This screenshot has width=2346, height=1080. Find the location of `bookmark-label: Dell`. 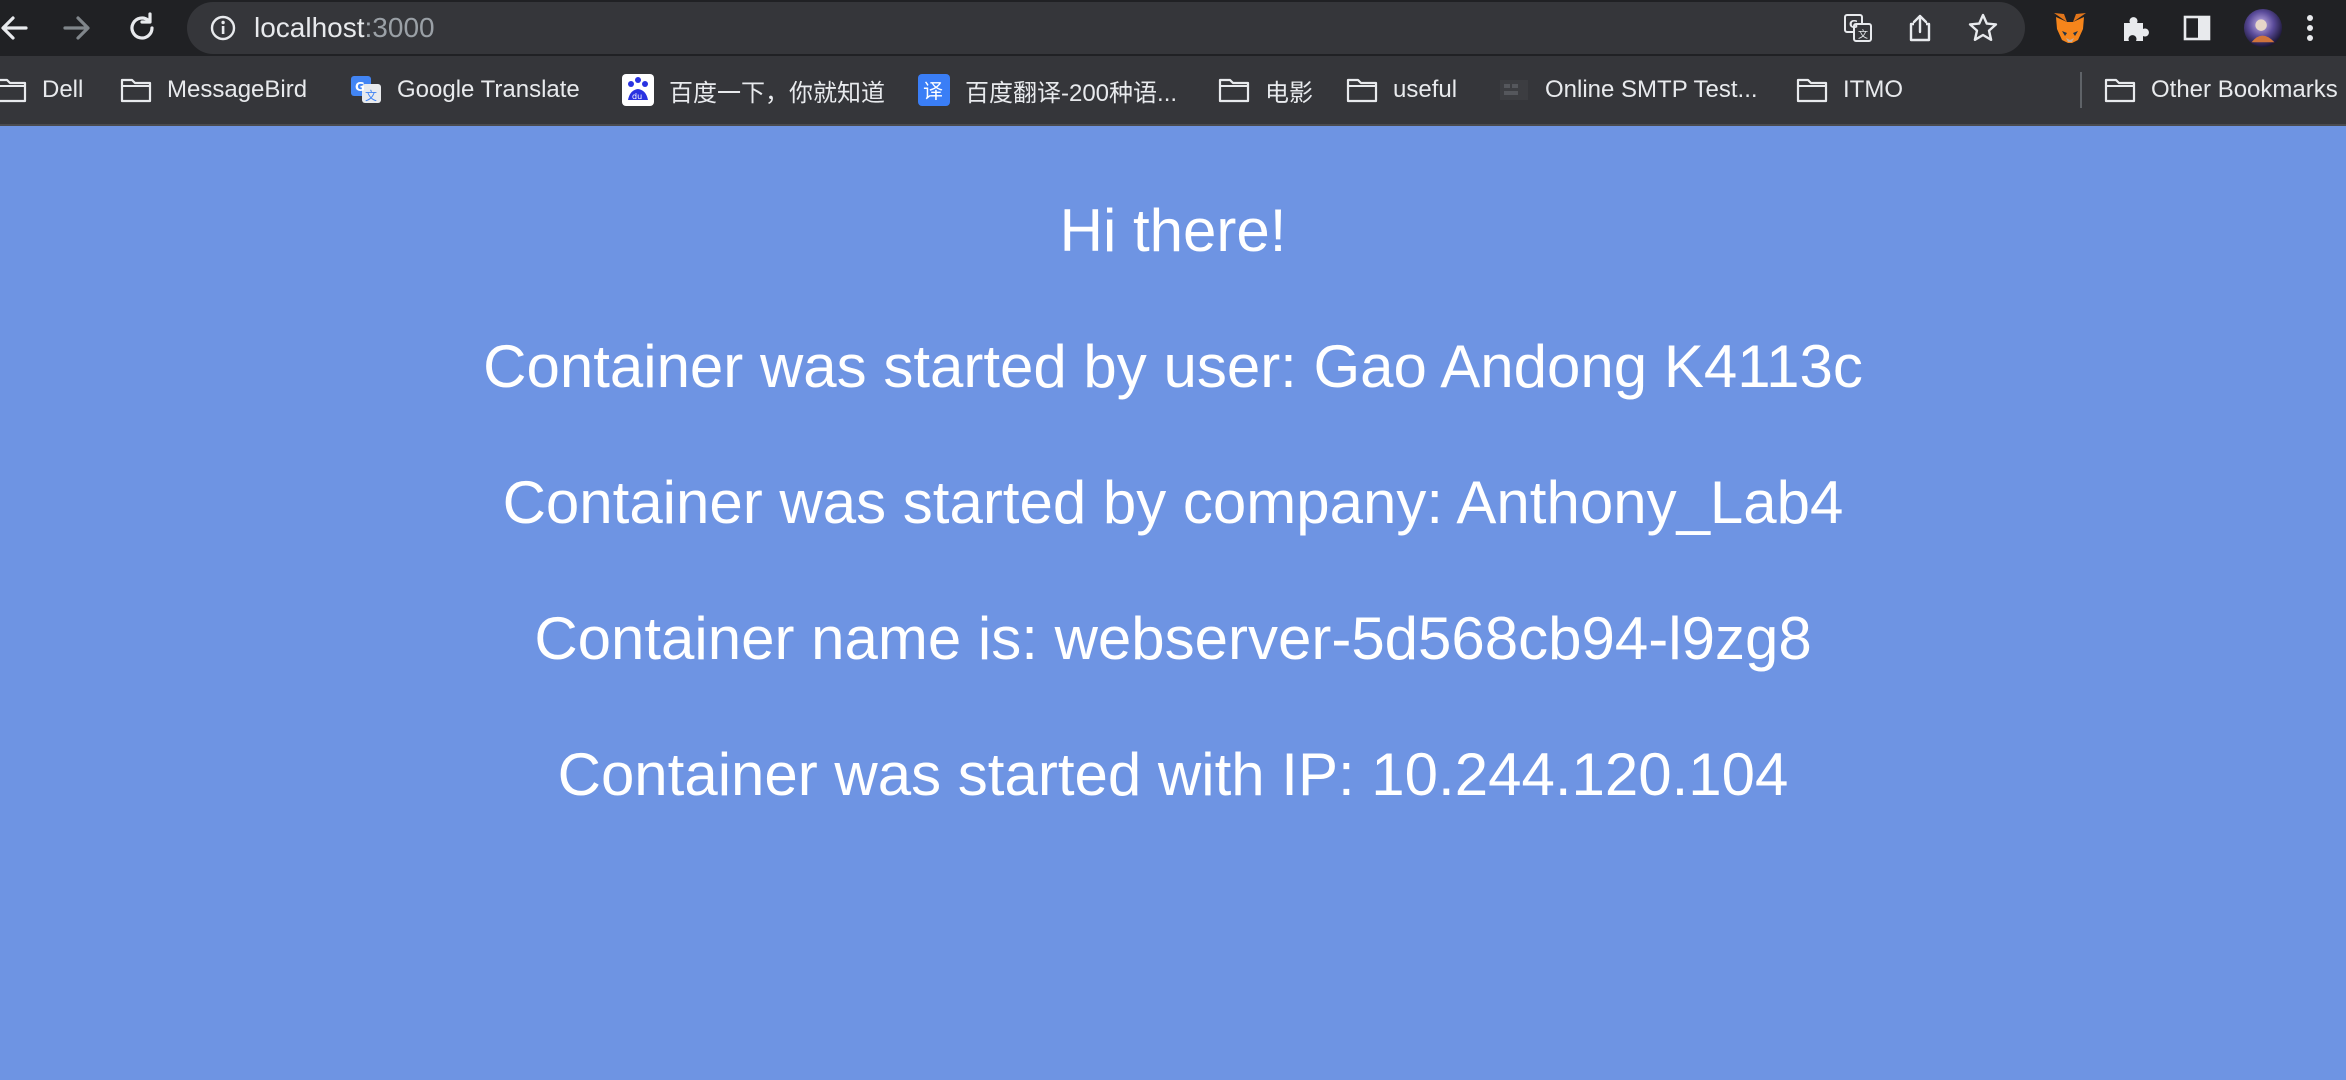

bookmark-label: Dell is located at coordinates (63, 89).